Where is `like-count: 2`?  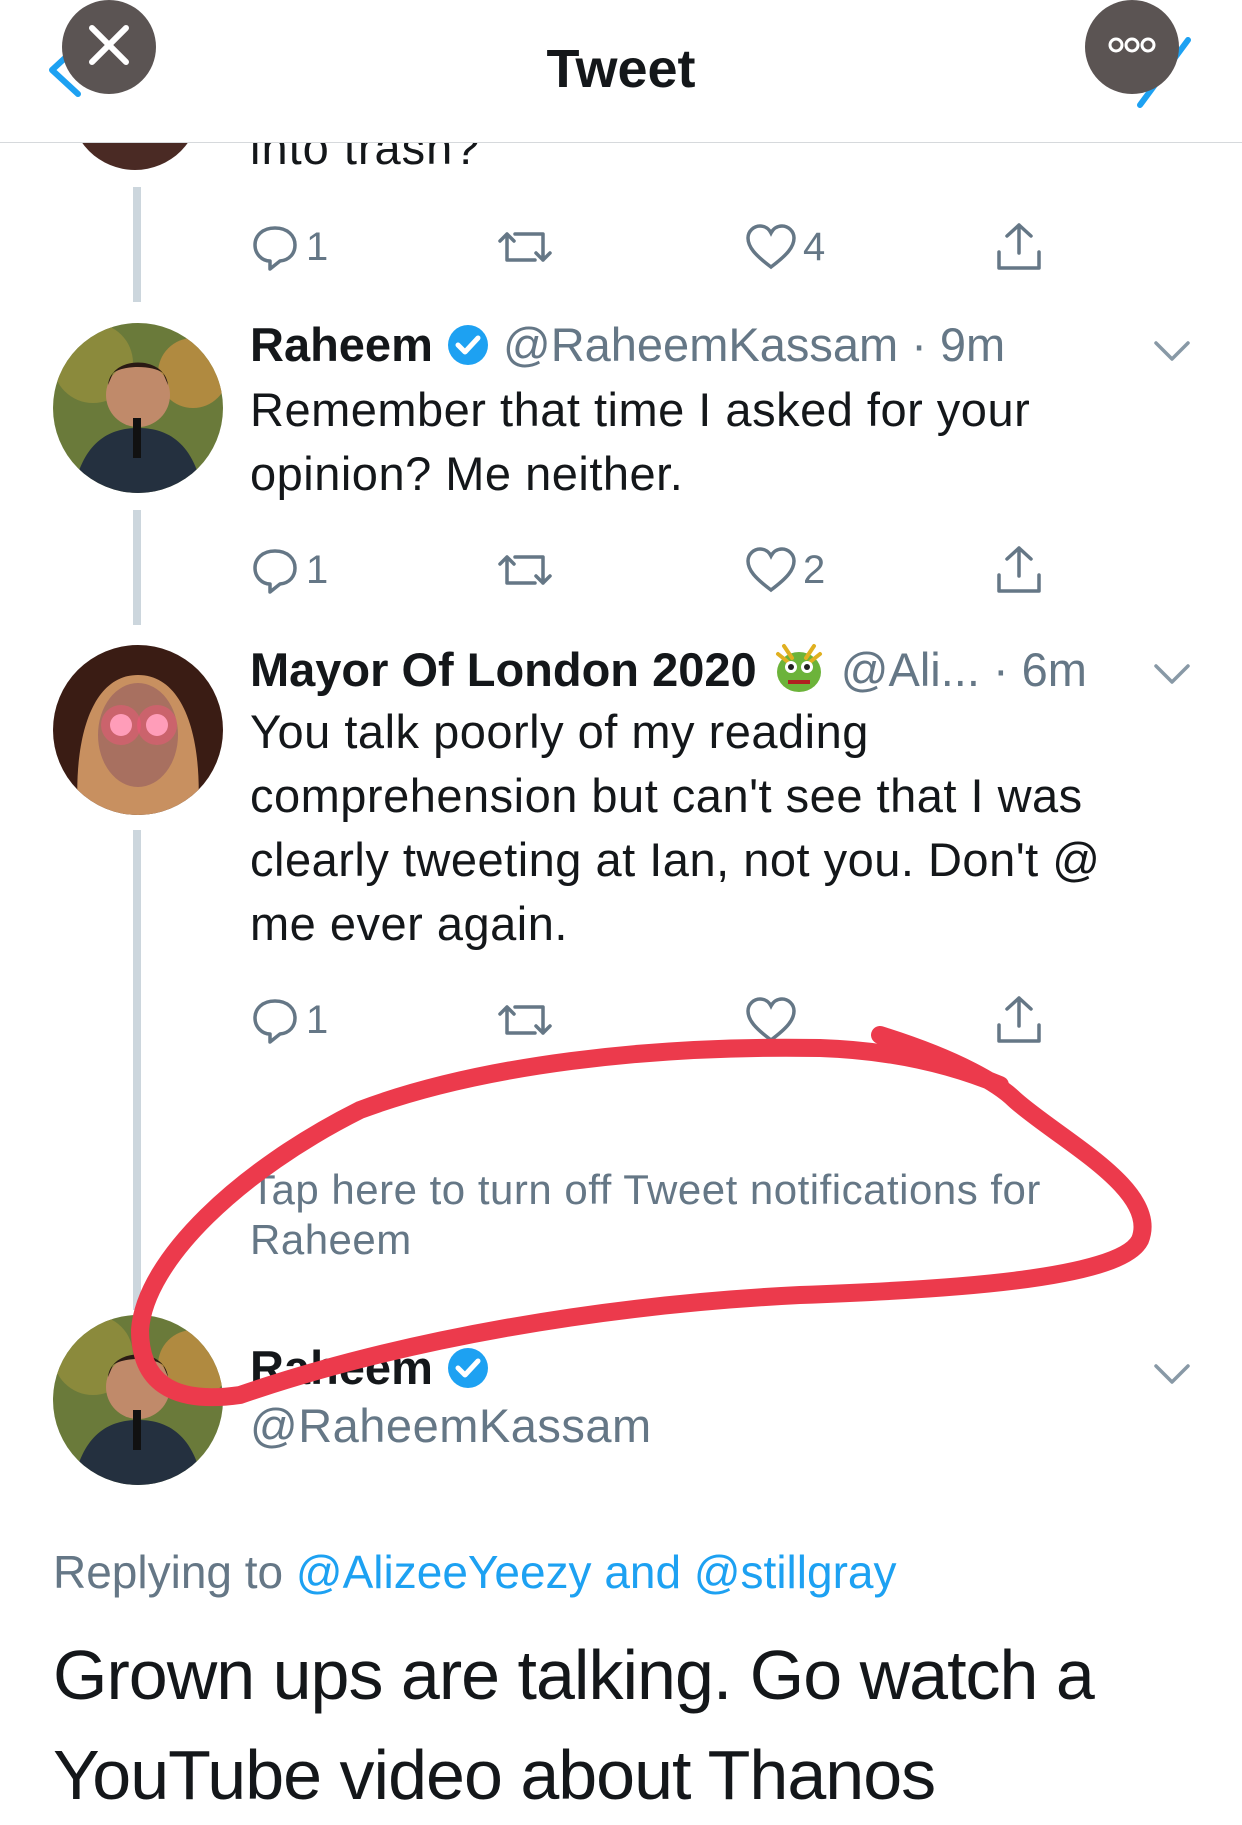 like-count: 2 is located at coordinates (814, 569).